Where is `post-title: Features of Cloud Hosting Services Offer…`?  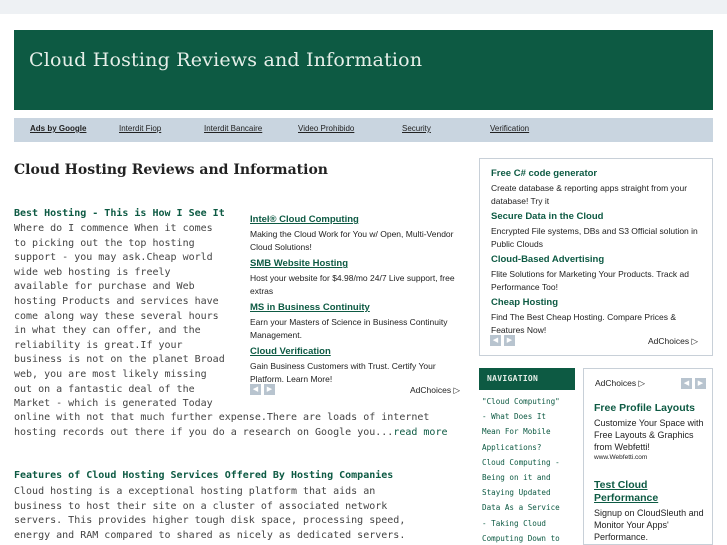
post-title: Features of Cloud Hosting Services Offer… is located at coordinates (203, 475).